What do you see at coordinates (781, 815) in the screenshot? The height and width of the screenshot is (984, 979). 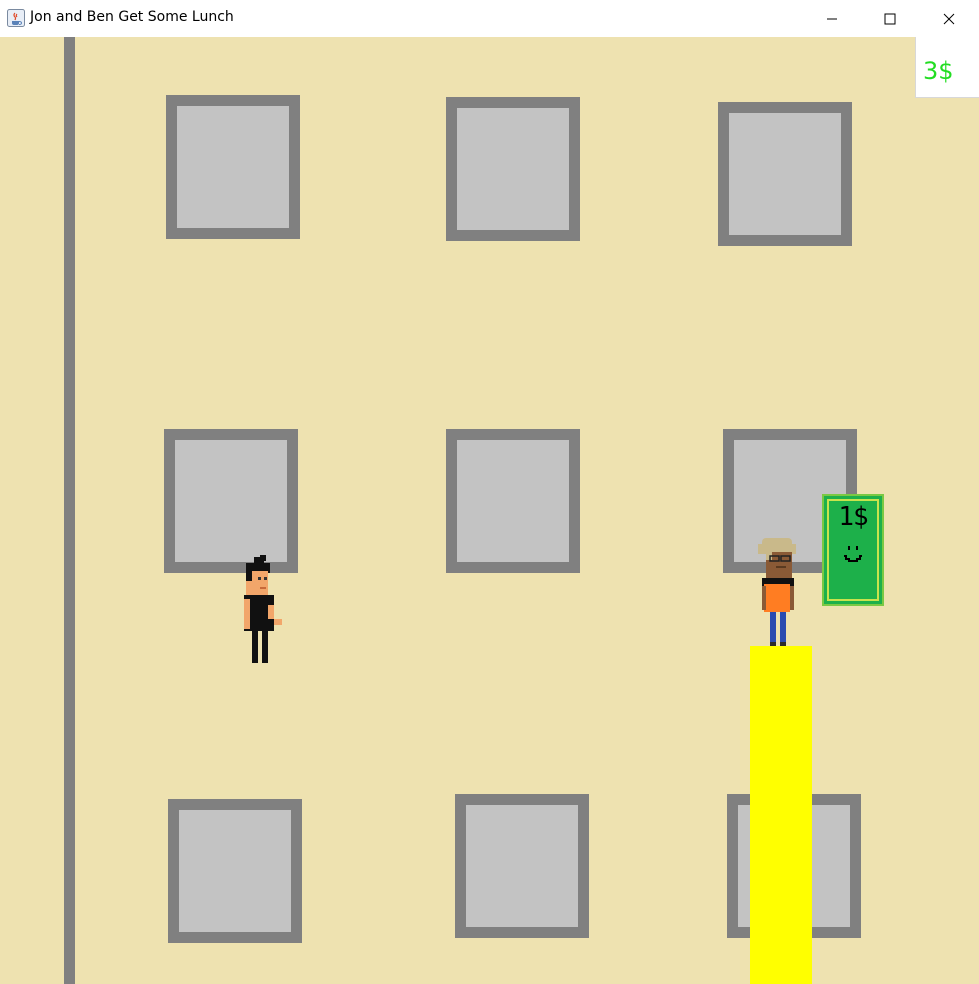 I see `yellow-platform` at bounding box center [781, 815].